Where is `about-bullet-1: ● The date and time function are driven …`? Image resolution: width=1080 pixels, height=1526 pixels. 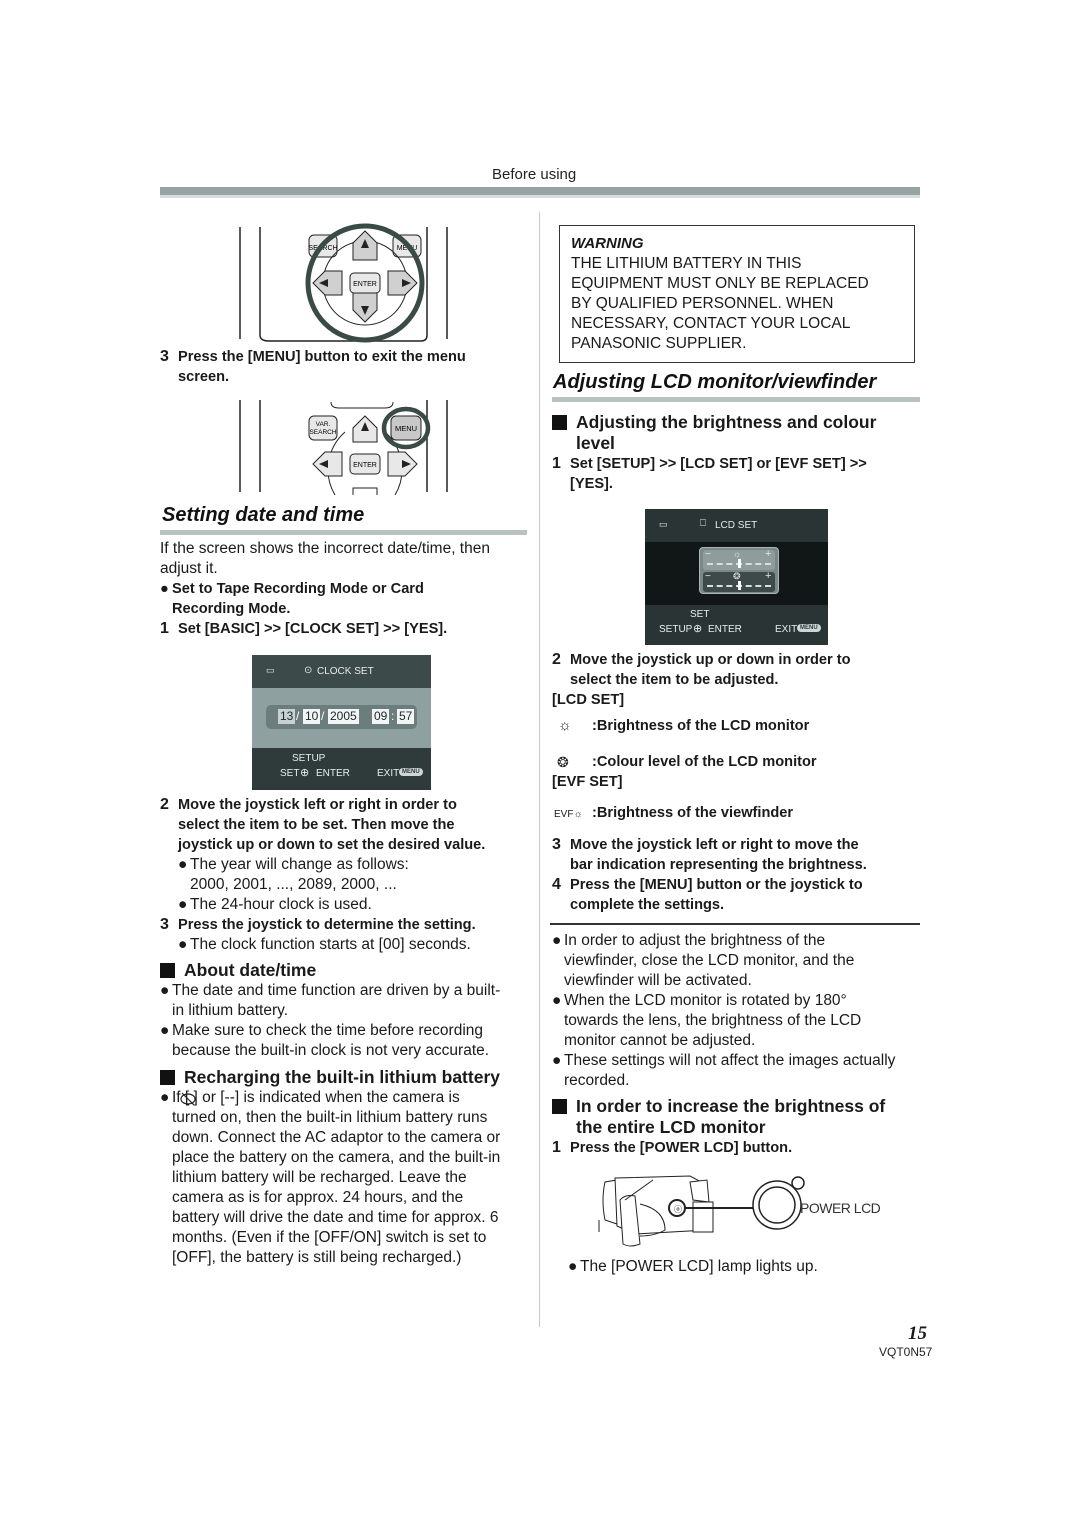 about-bullet-1: ● The date and time function are driven … is located at coordinates (330, 1000).